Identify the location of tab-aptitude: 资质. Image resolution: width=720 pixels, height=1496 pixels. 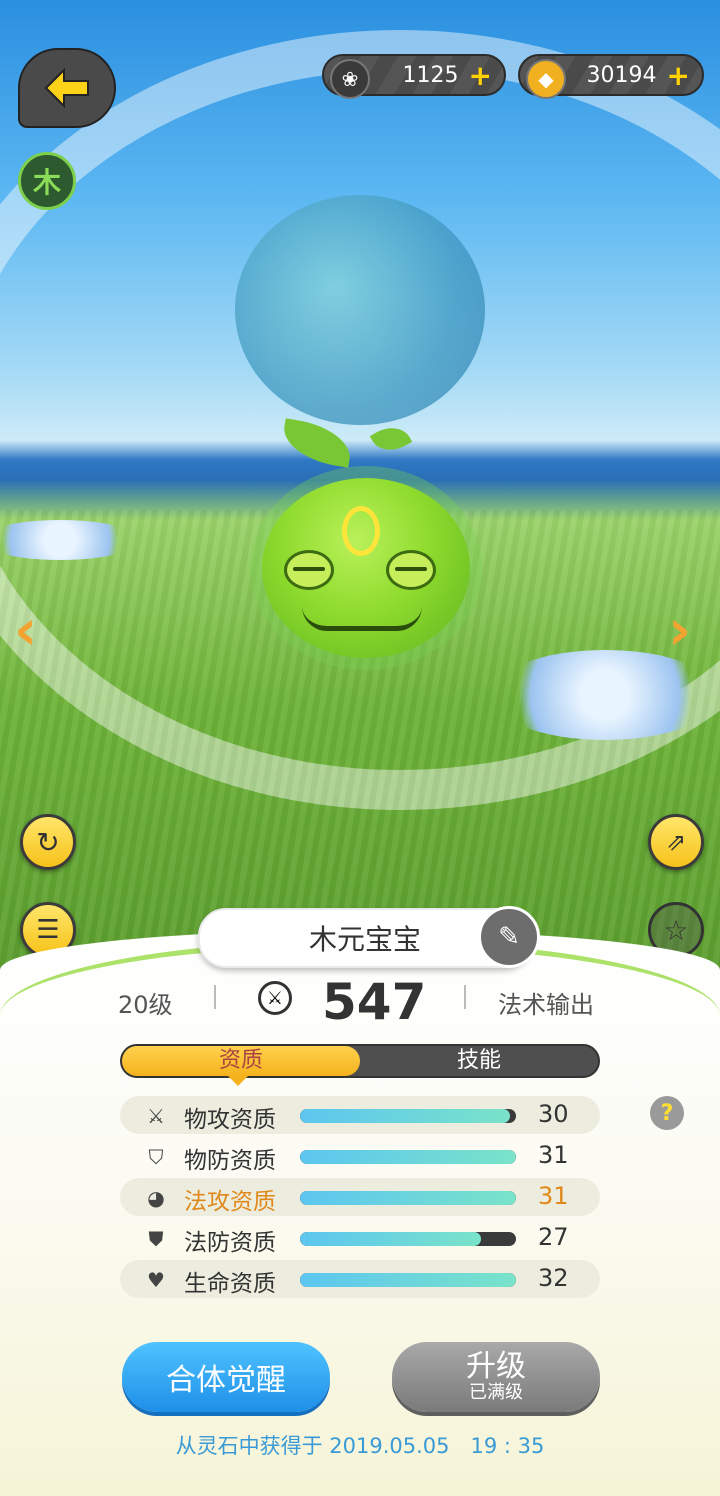
(241, 1061).